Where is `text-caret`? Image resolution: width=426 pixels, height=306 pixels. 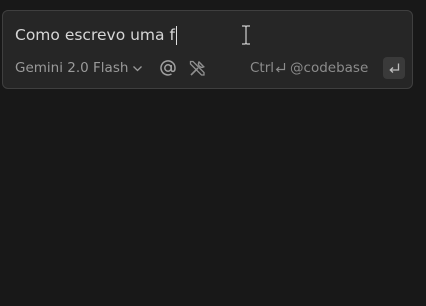 text-caret is located at coordinates (176, 35).